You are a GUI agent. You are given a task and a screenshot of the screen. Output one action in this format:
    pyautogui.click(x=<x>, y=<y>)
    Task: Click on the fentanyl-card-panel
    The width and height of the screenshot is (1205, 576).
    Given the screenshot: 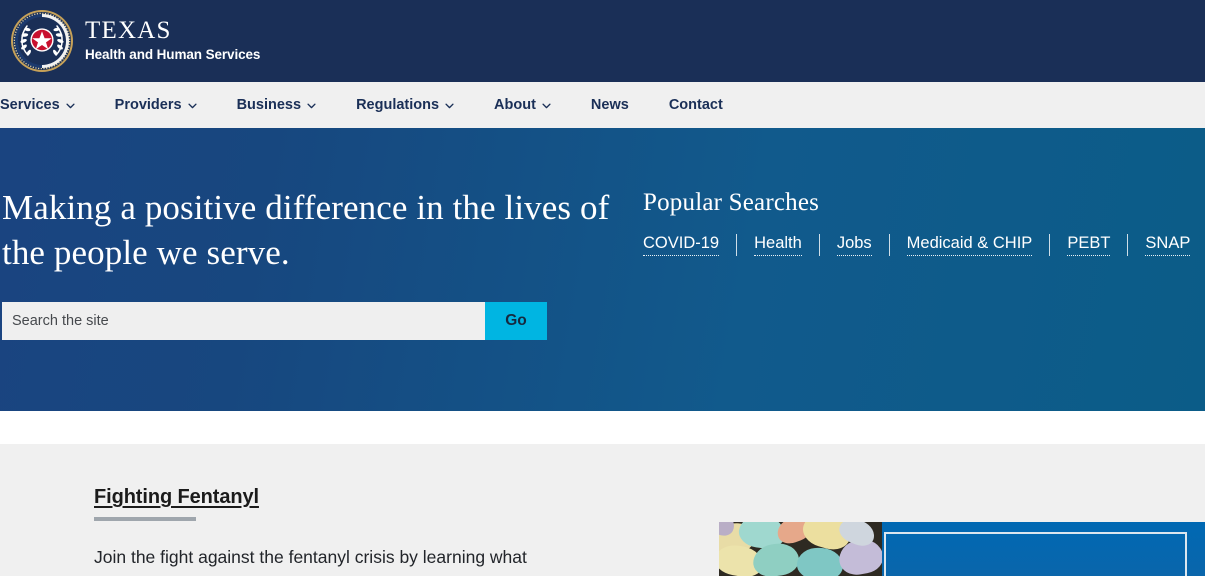 What is the action you would take?
    pyautogui.click(x=1043, y=549)
    